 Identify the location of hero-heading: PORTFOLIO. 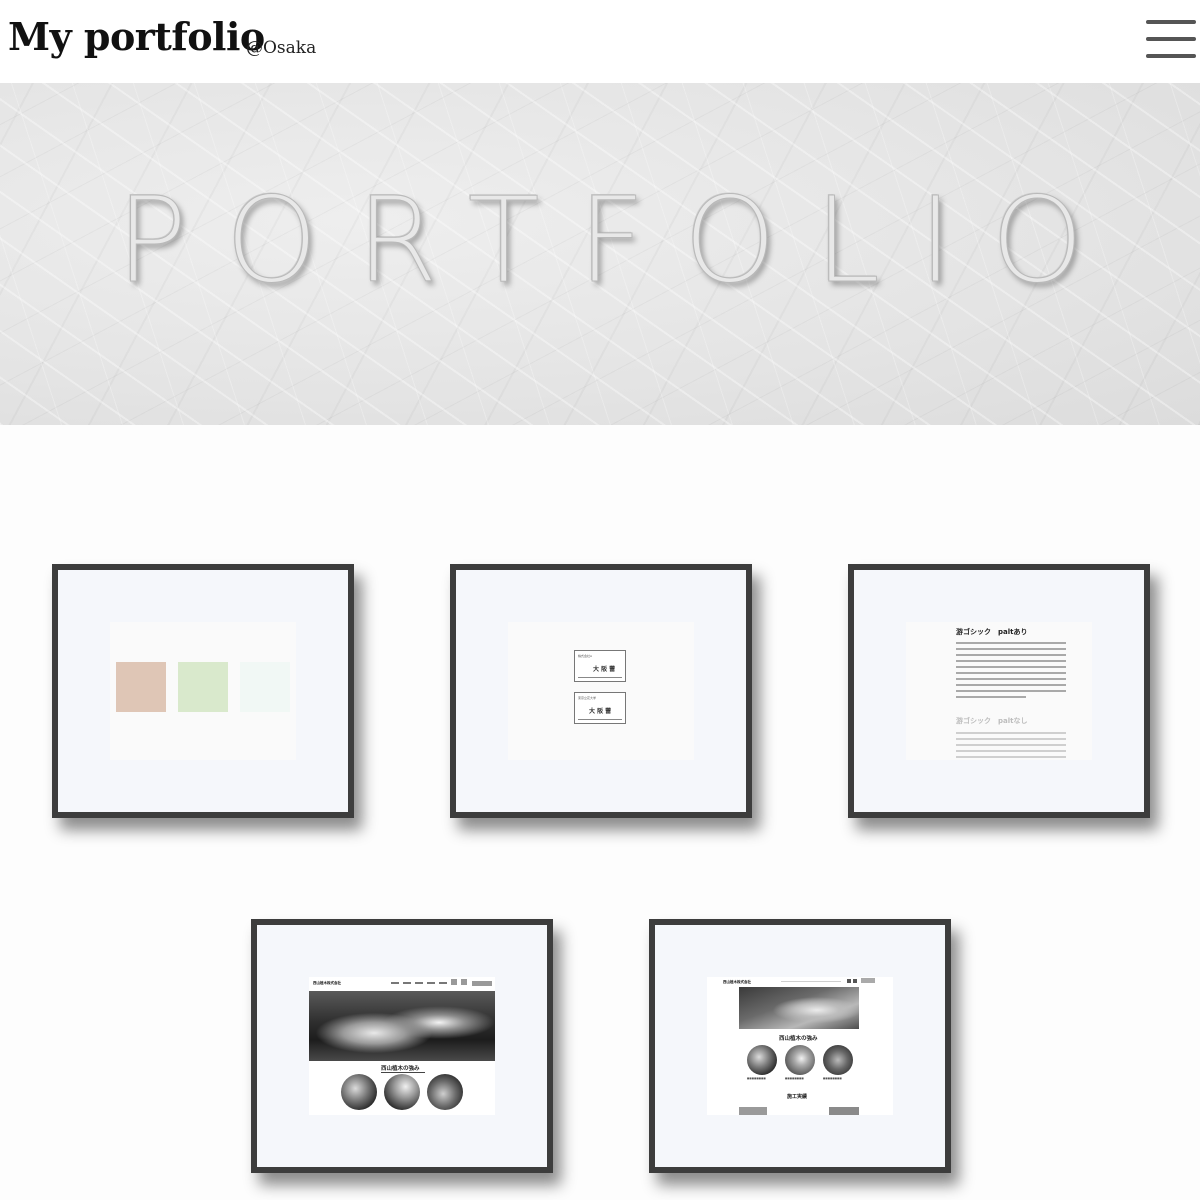
(619, 240).